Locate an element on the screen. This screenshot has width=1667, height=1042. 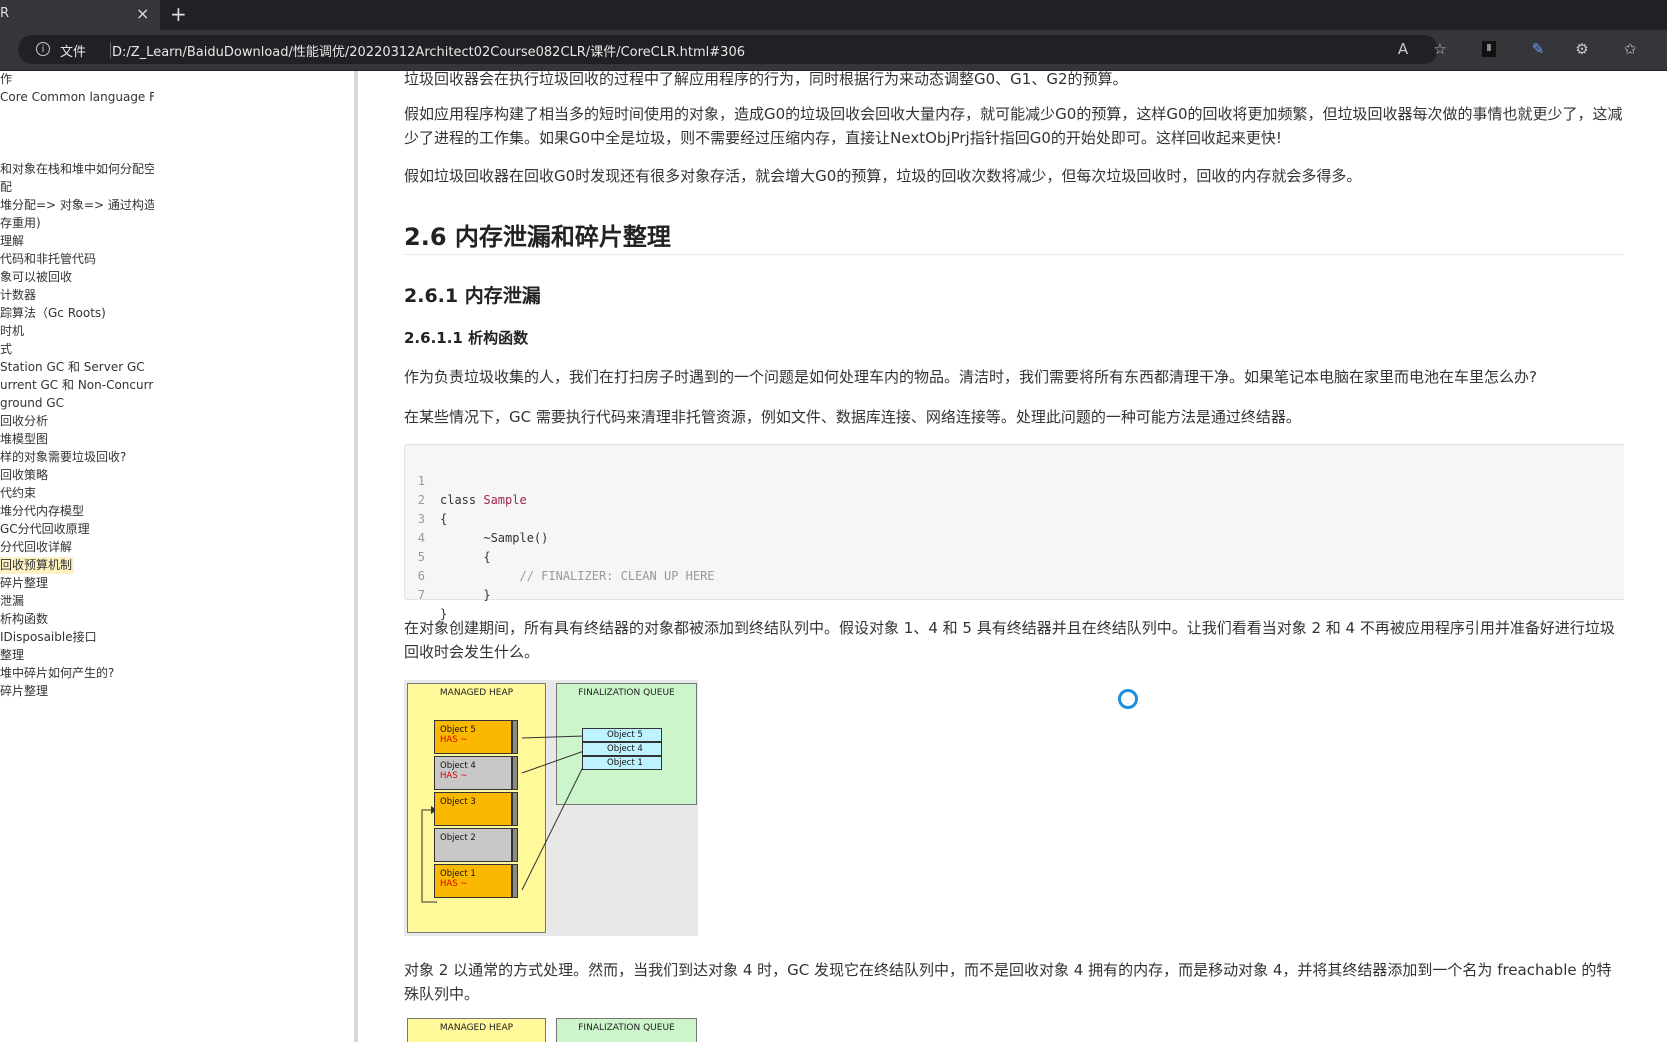
code-line: 4 { is located at coordinates (448, 537).